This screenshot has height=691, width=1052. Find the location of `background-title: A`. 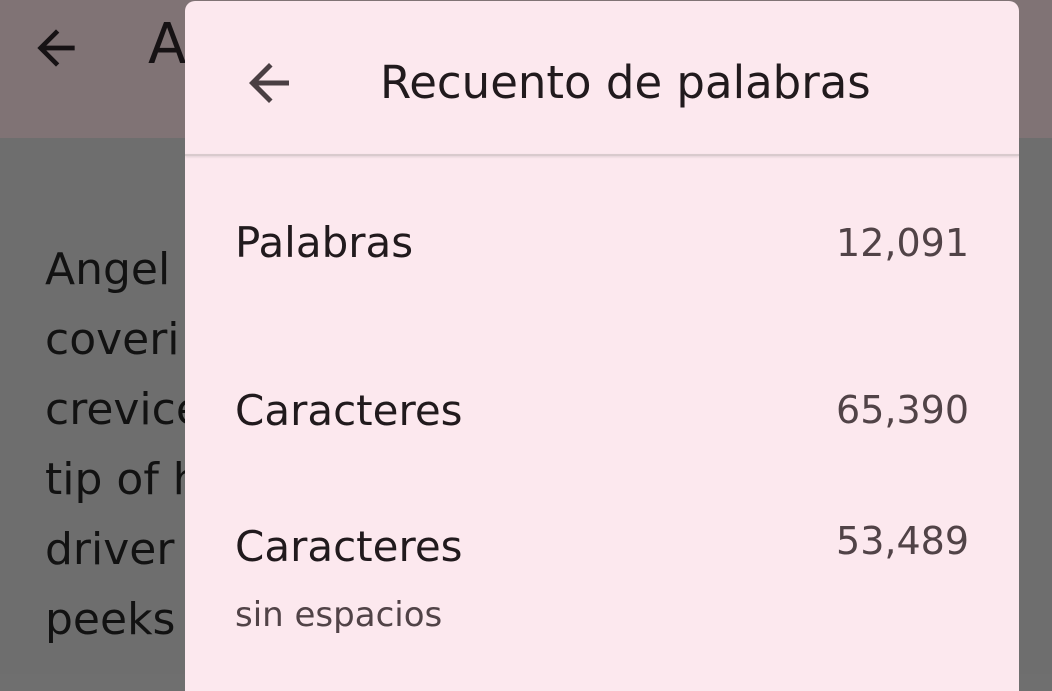

background-title: A is located at coordinates (167, 44).